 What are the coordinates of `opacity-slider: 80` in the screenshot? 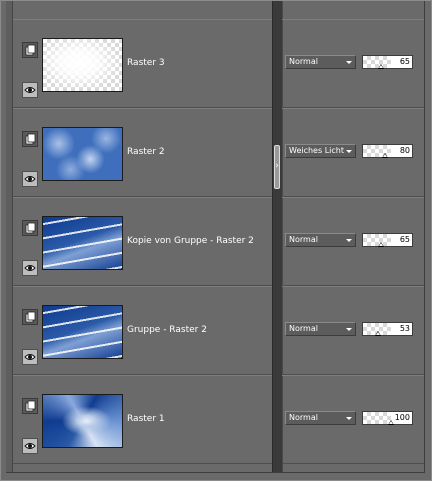 It's located at (387, 151).